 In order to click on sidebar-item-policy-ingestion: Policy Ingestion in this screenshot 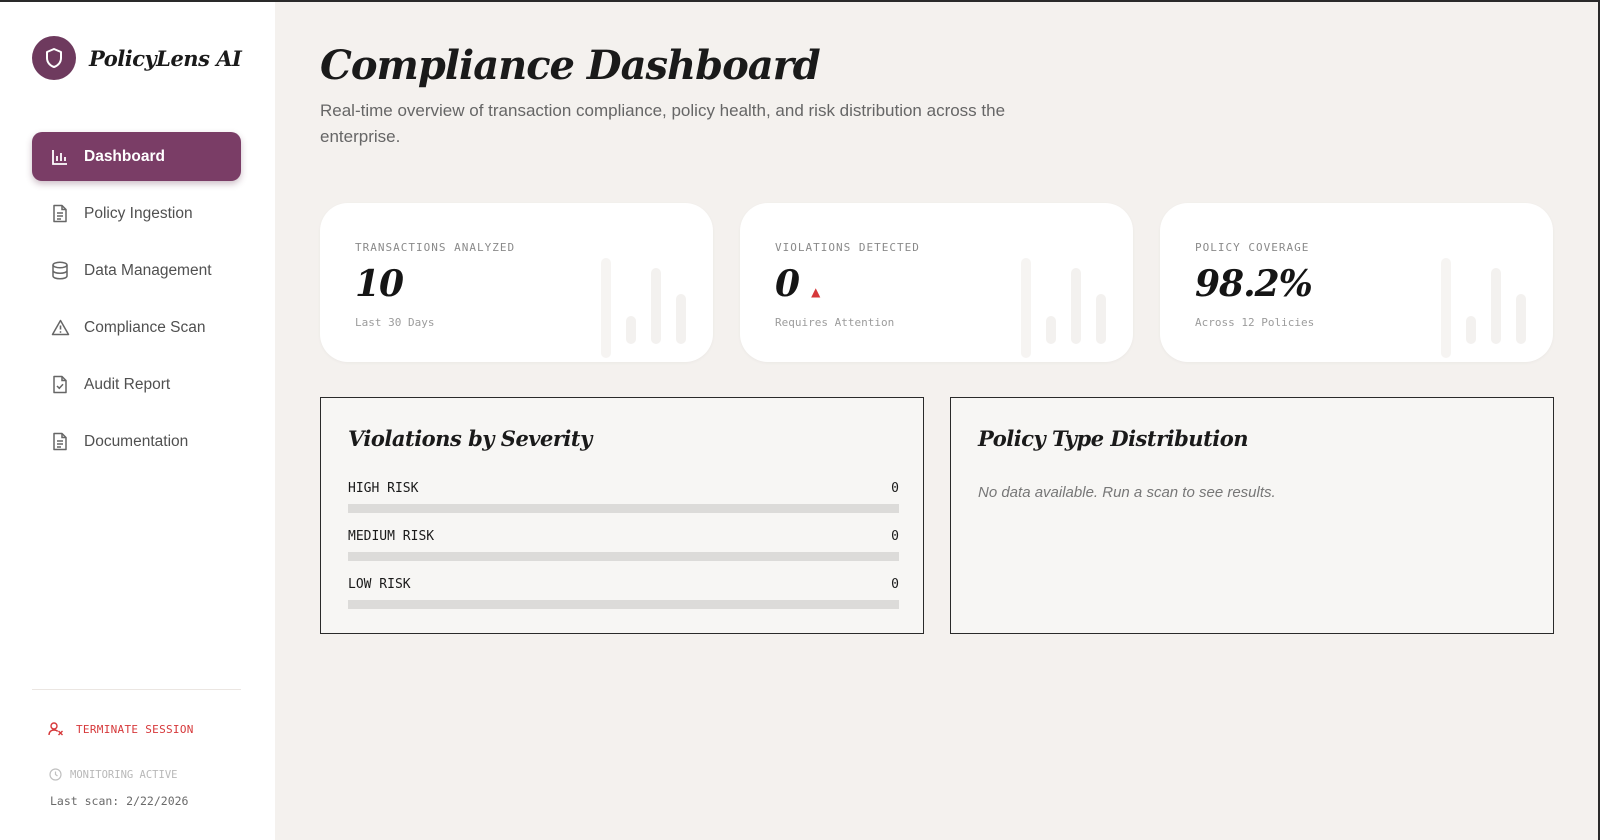, I will do `click(136, 213)`.